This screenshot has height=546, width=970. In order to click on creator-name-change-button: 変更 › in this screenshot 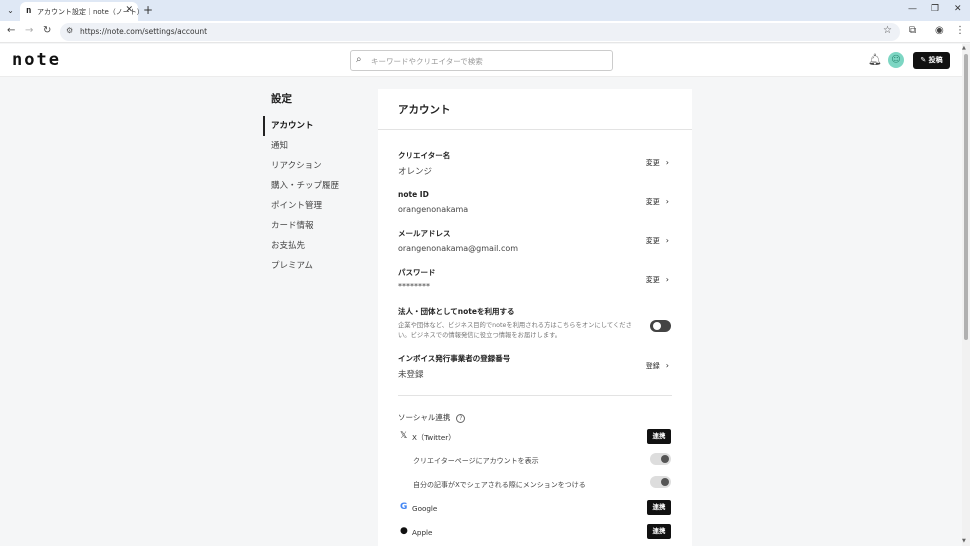, I will do `click(657, 163)`.